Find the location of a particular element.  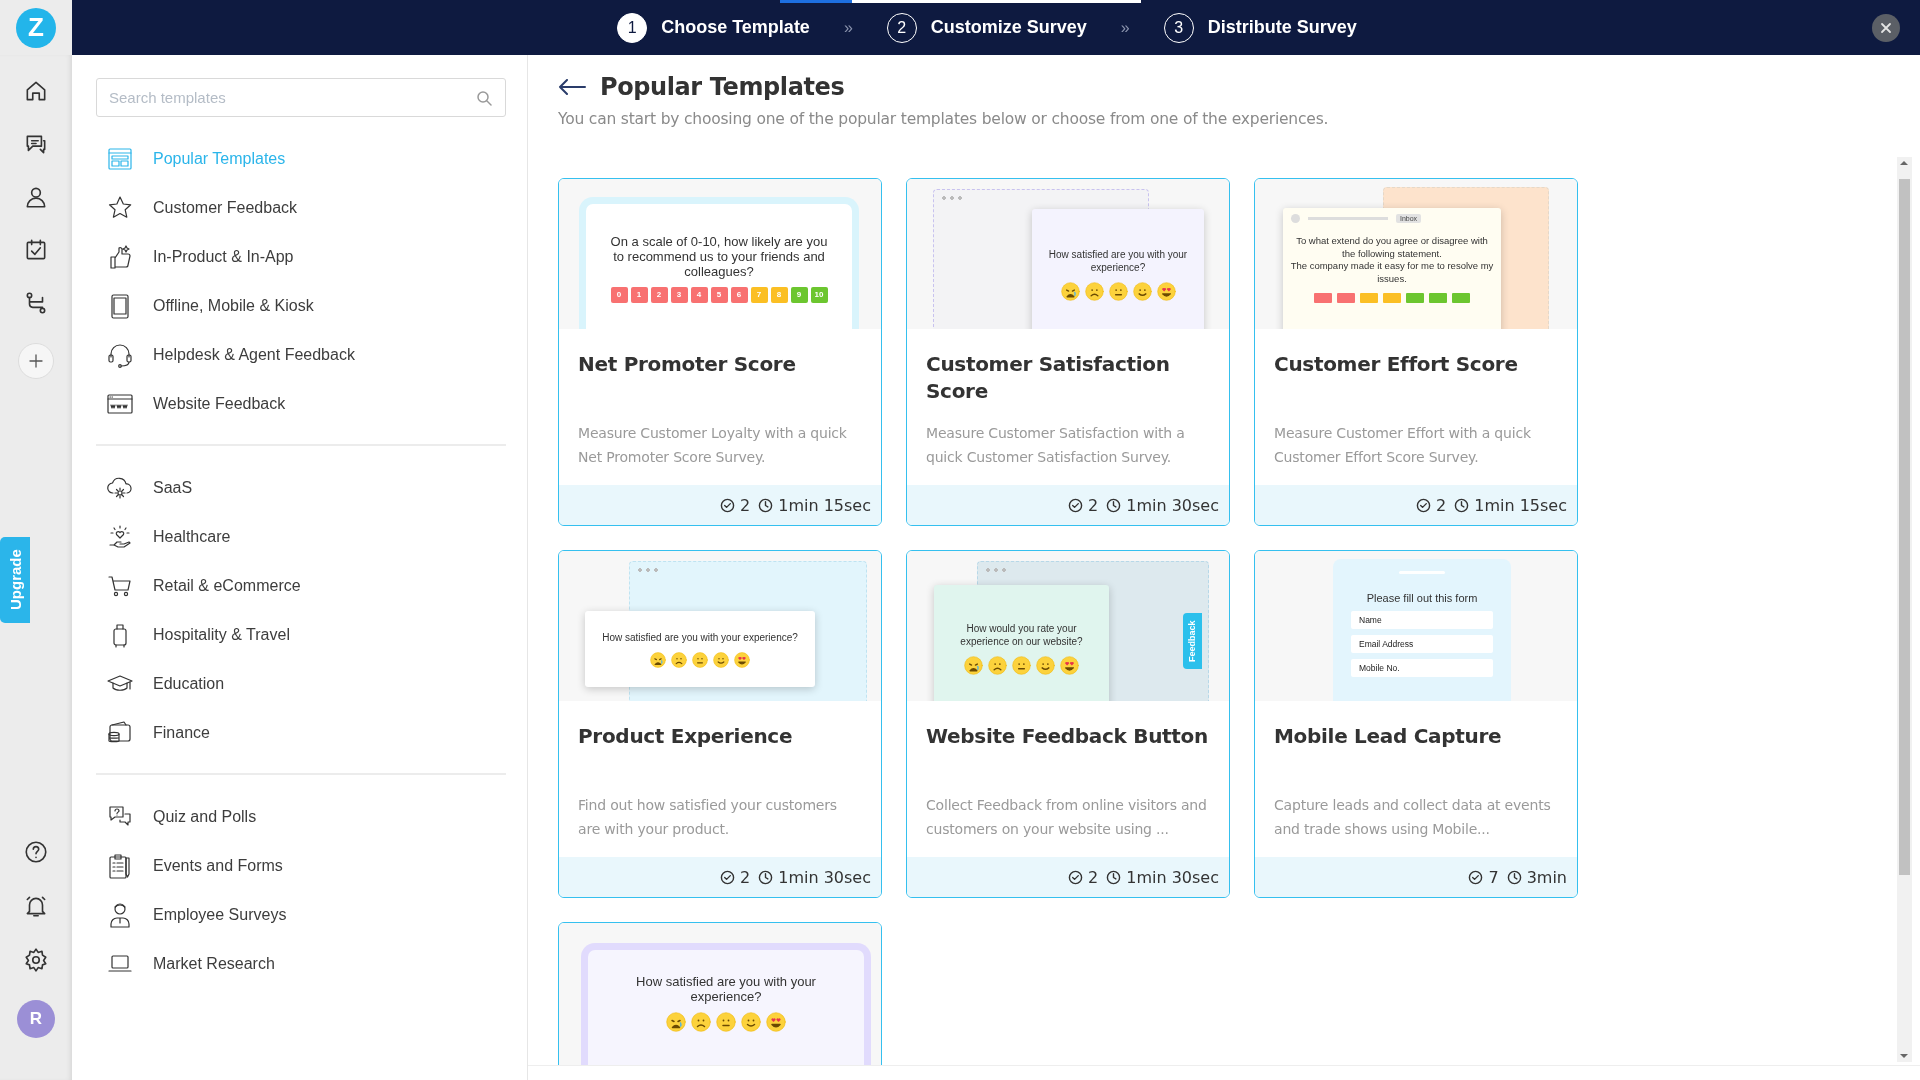

card-title: Net Promoter Score is located at coordinates (687, 364).